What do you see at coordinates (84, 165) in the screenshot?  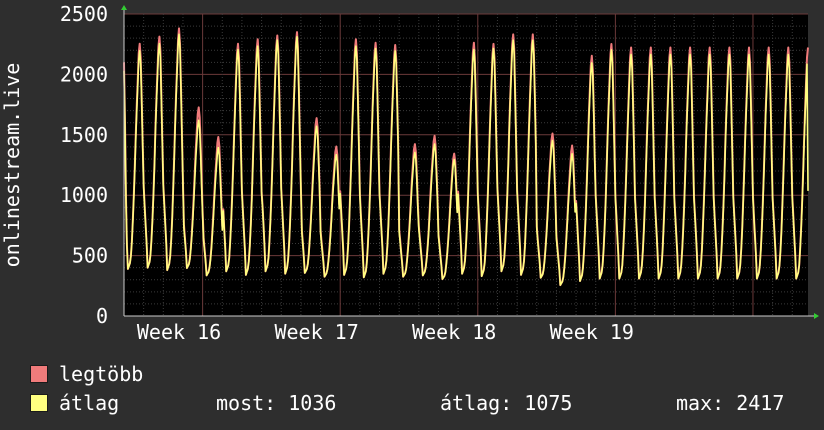 I see `y-ticks: 0 500 1000 1500 2000 2500` at bounding box center [84, 165].